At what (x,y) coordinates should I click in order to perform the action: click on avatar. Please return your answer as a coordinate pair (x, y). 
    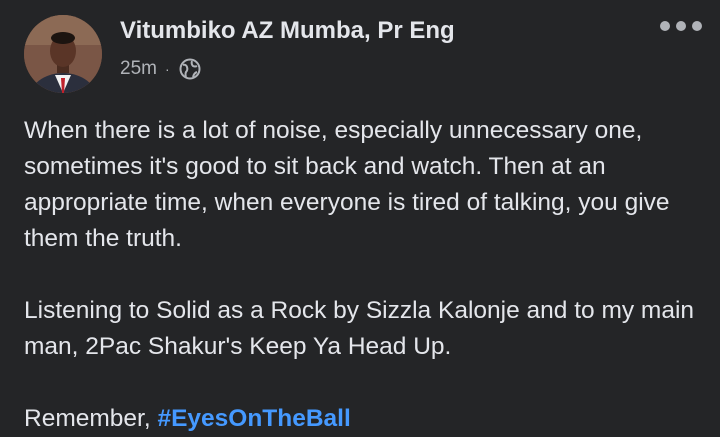
    Looking at the image, I should click on (63, 54).